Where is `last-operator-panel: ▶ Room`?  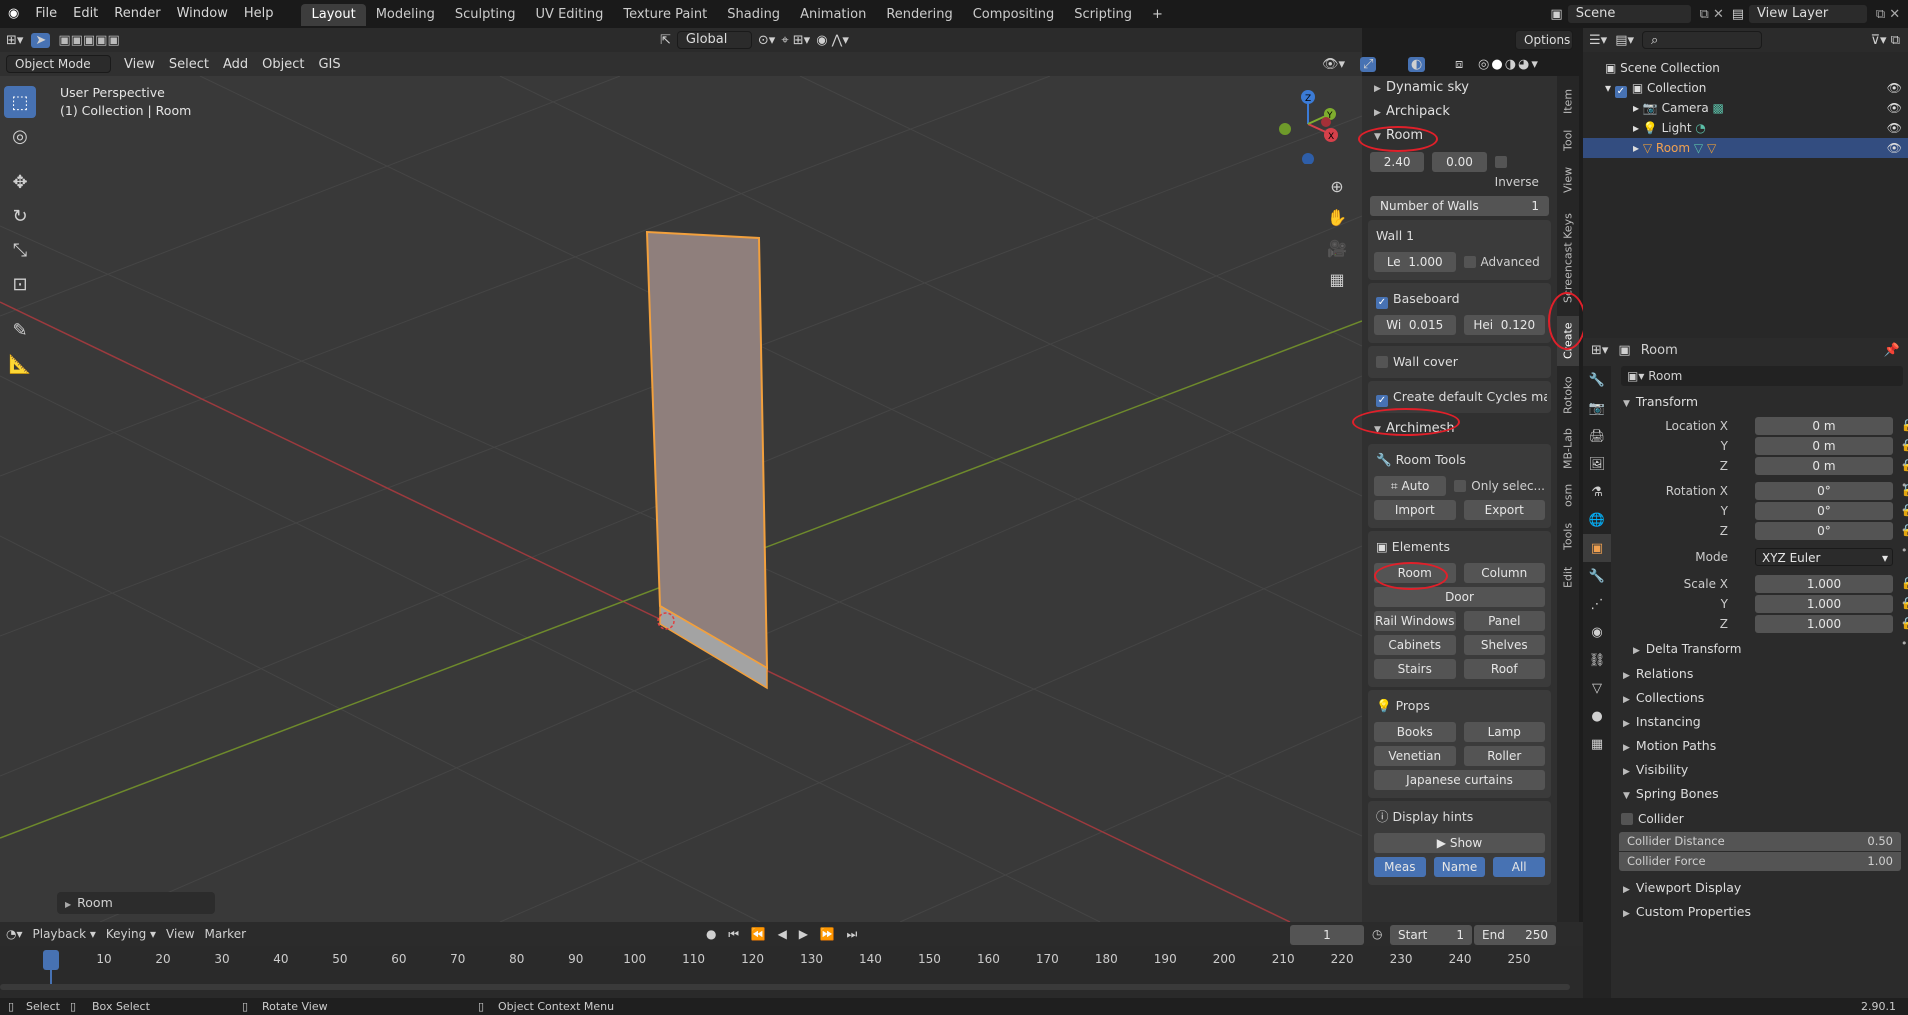 last-operator-panel: ▶ Room is located at coordinates (136, 903).